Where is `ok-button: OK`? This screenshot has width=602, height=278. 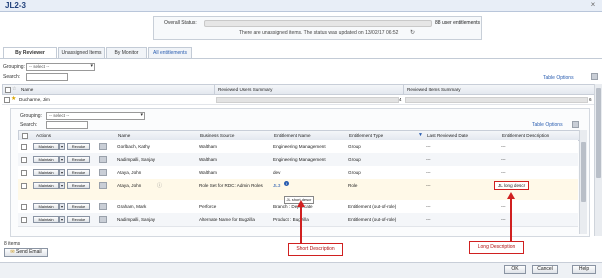 ok-button: OK is located at coordinates (515, 269).